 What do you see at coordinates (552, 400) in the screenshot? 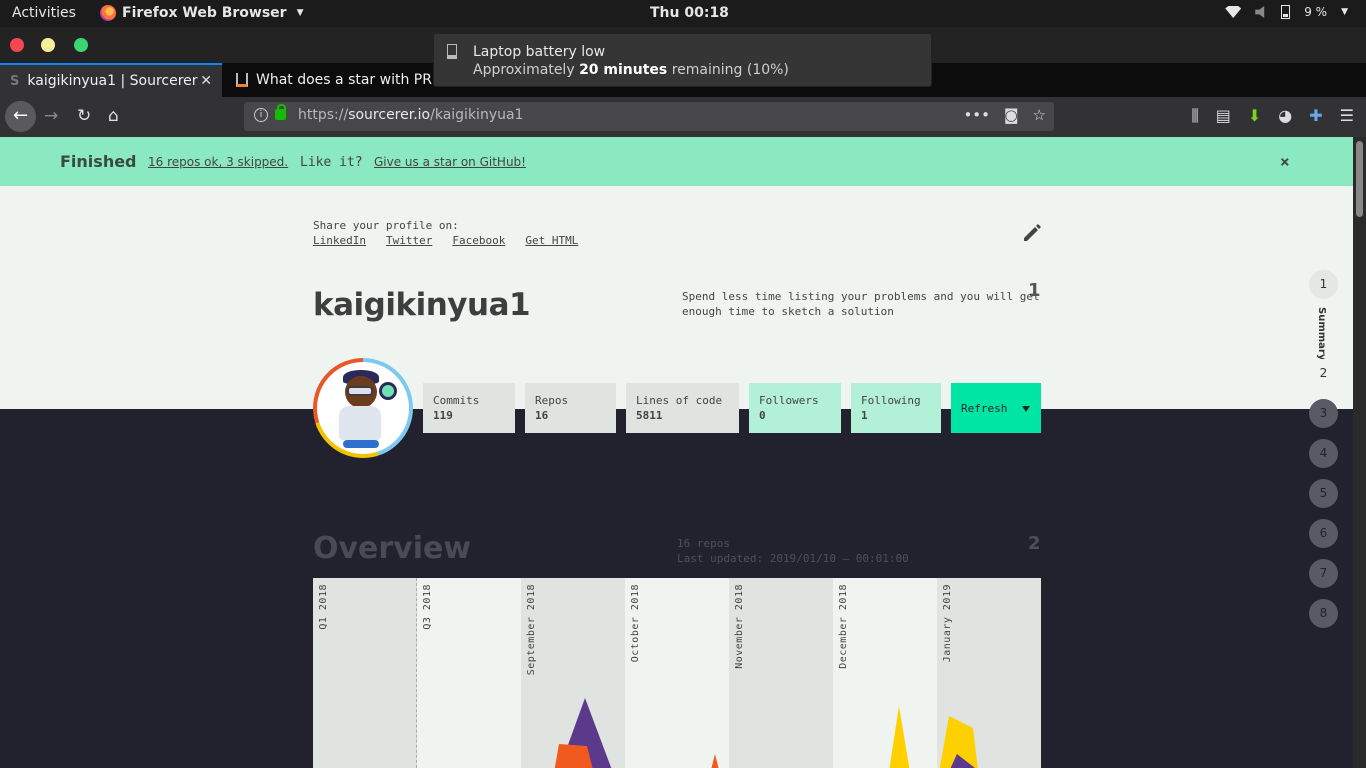
I see `stat-label: Repos` at bounding box center [552, 400].